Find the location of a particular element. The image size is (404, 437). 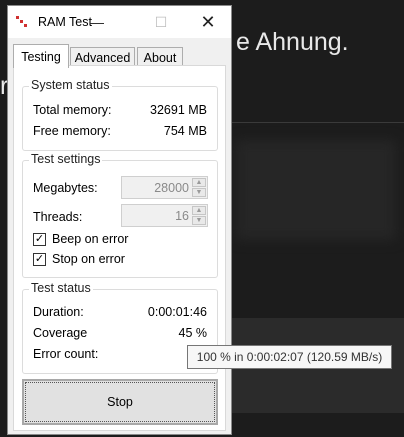

minimize-button: — is located at coordinates (97, 22).